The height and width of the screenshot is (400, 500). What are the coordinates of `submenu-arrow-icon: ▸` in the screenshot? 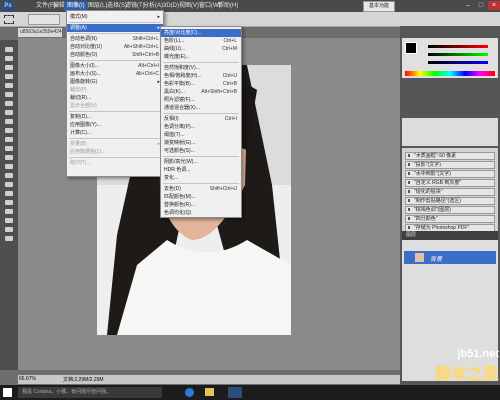 It's located at (158, 17).